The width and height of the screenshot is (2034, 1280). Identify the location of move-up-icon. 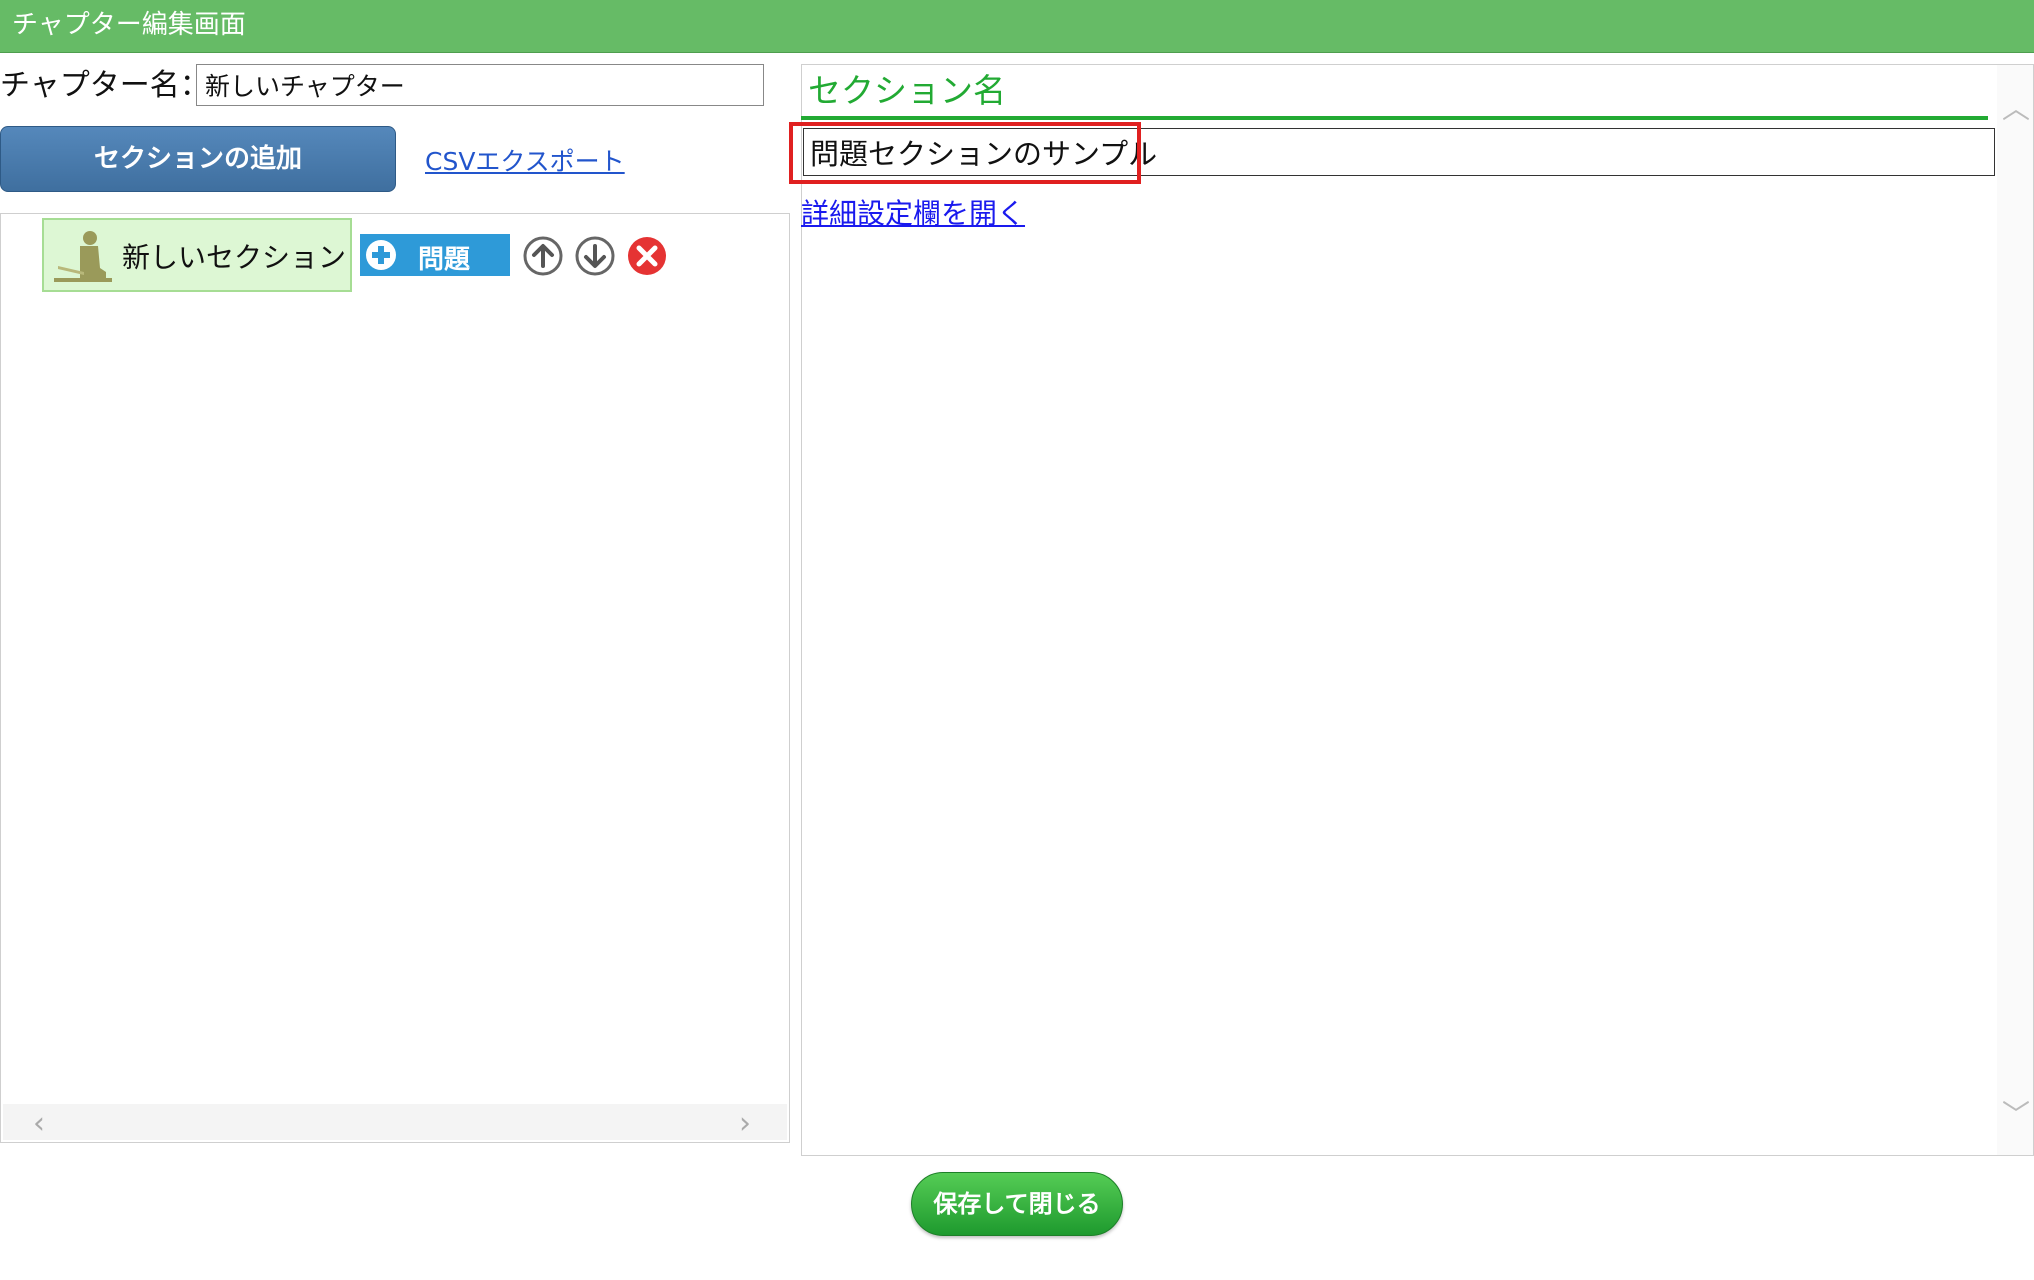
(543, 256).